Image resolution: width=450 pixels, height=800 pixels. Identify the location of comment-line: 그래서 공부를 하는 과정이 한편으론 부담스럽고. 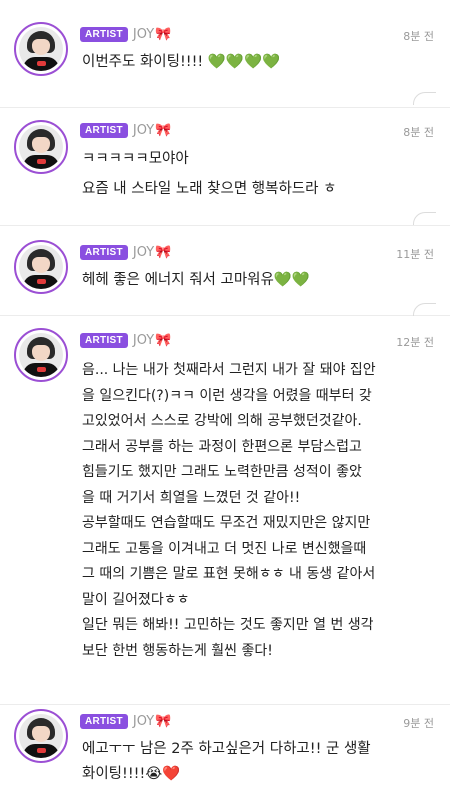
(222, 446).